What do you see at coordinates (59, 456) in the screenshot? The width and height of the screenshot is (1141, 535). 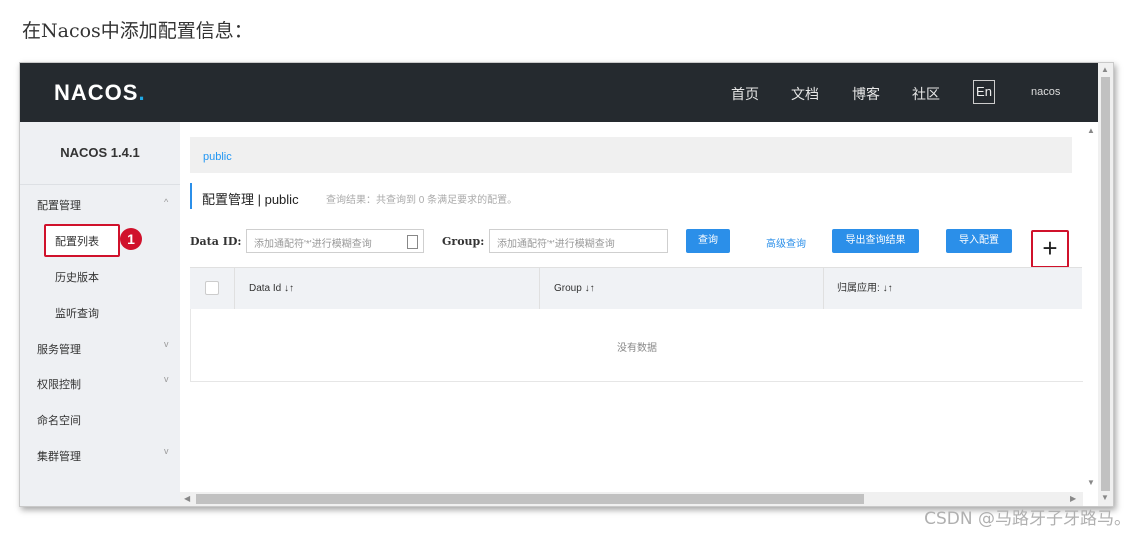 I see `sidebar-item-cluster-management: 集群管理` at bounding box center [59, 456].